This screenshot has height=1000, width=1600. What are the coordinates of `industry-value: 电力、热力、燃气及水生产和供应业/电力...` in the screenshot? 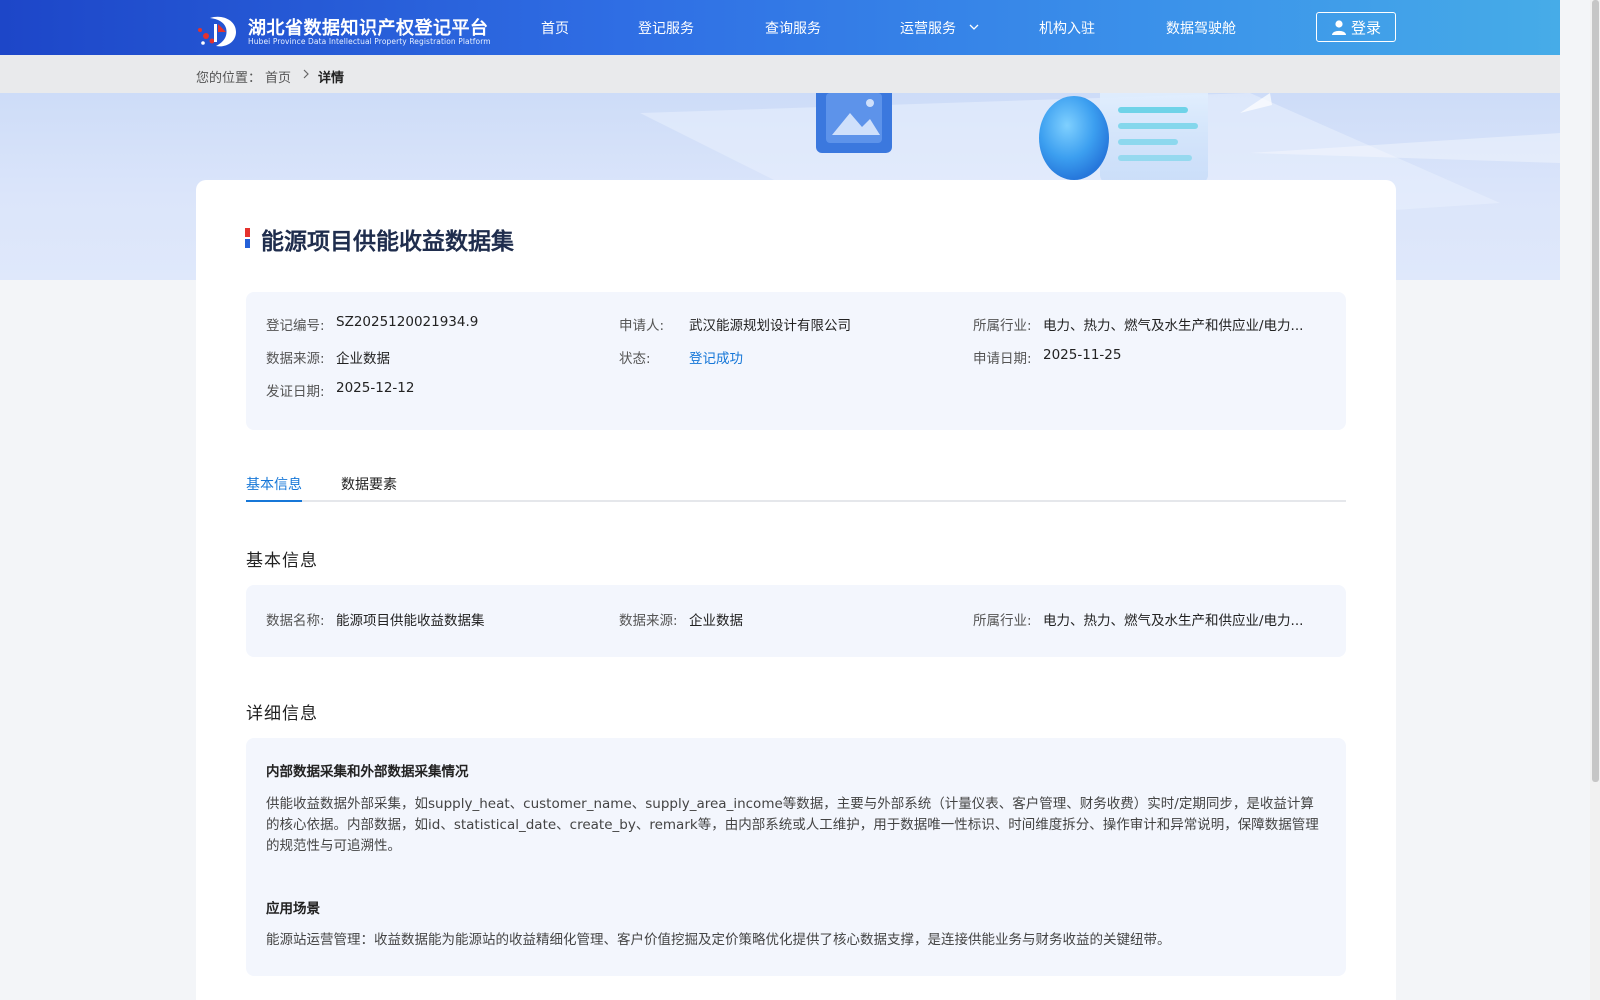 It's located at (1173, 326).